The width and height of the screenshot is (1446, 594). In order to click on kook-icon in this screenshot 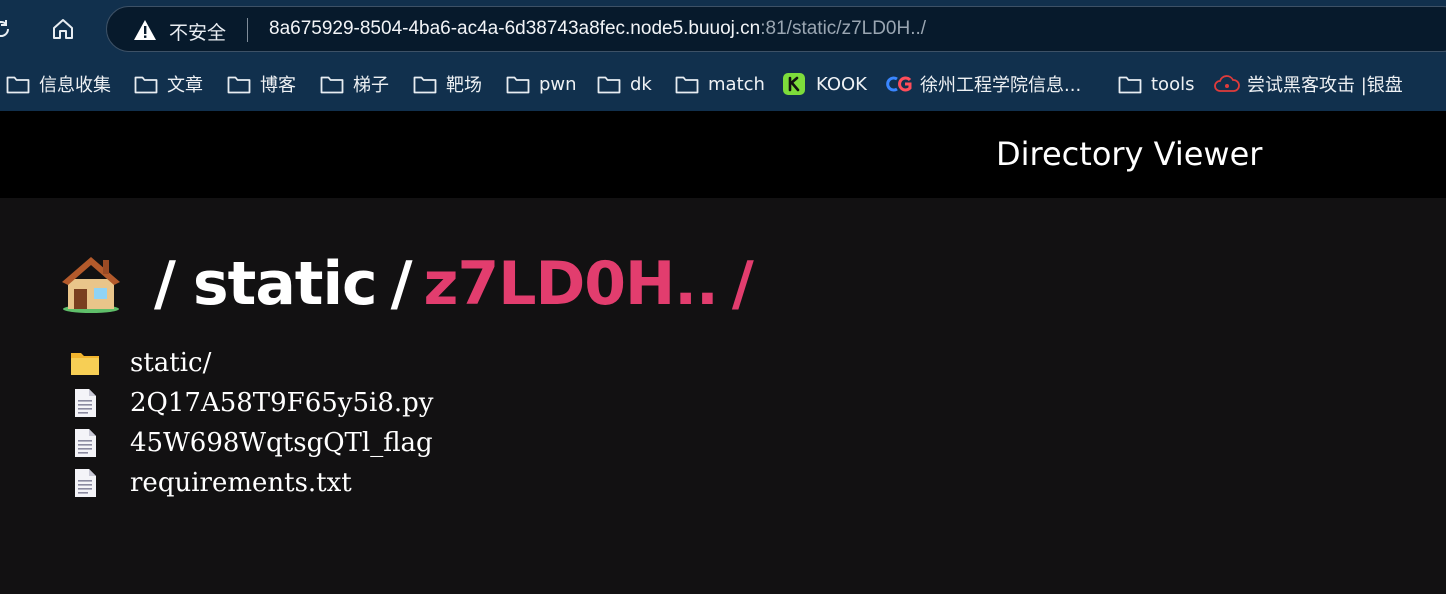, I will do `click(794, 84)`.